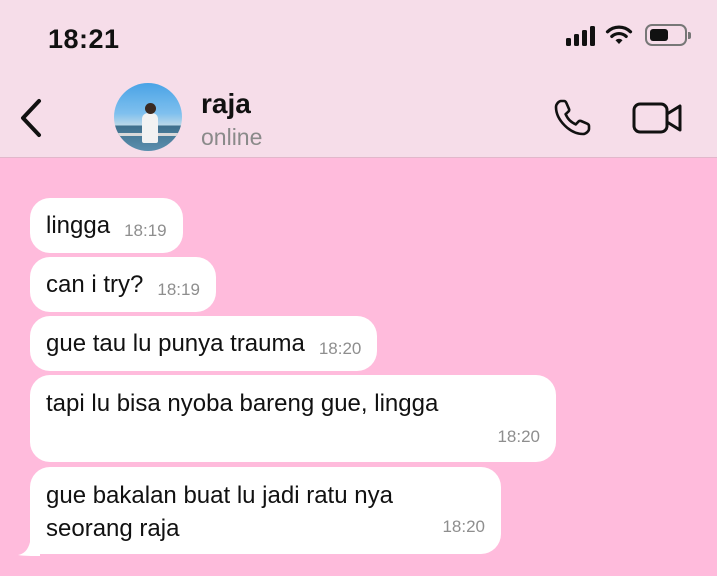  I want to click on cellular-signal-icon, so click(580, 35).